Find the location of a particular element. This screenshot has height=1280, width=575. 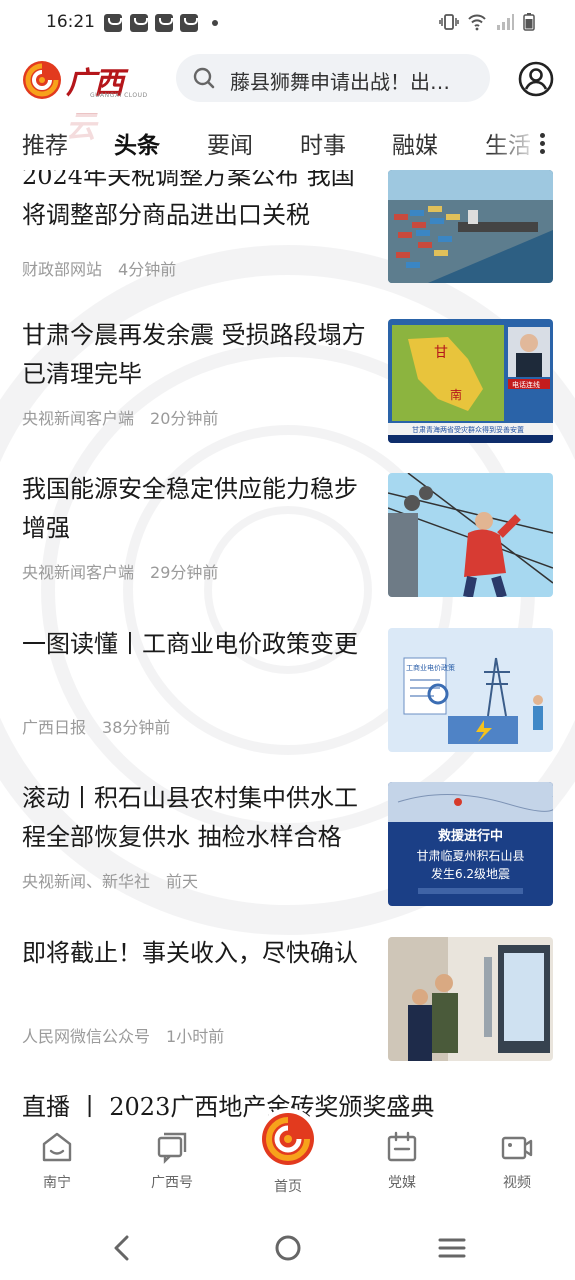

news-item: 即将截止！事关收入，尽快确认 人民网微信公众号 1小时前 is located at coordinates (287, 1011).